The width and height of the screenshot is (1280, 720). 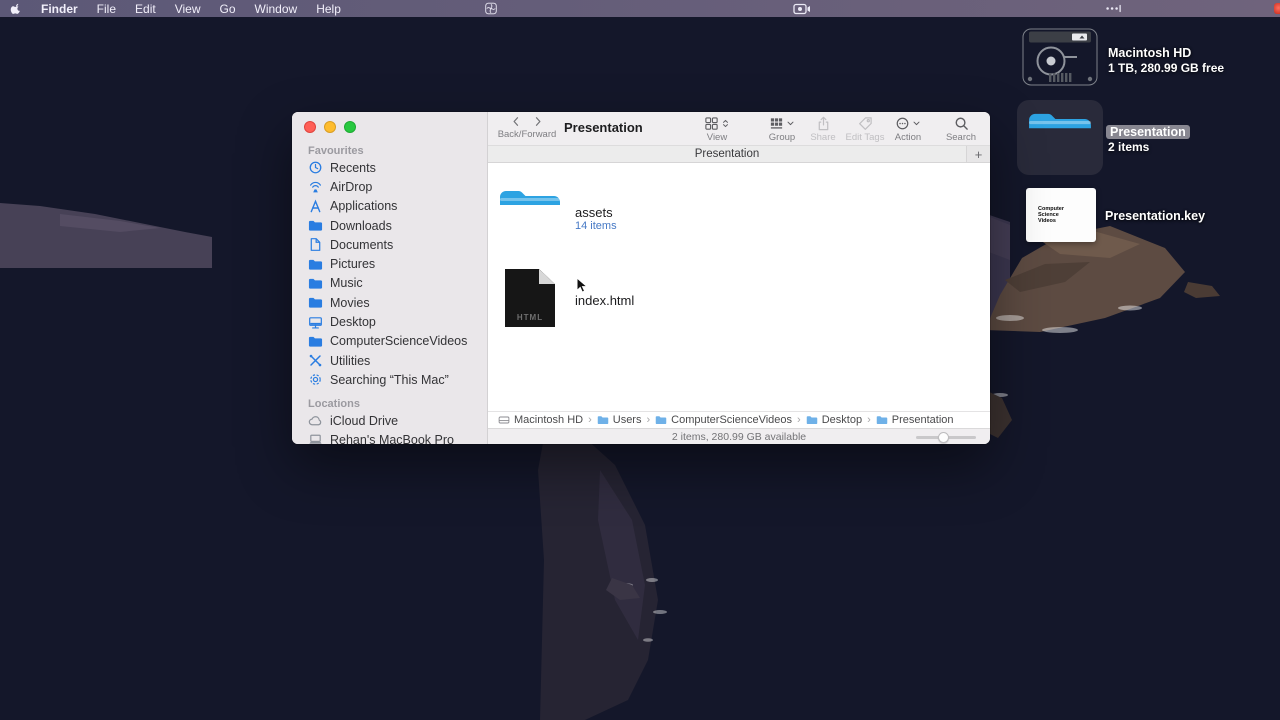 What do you see at coordinates (538, 121) in the screenshot?
I see `forward-button` at bounding box center [538, 121].